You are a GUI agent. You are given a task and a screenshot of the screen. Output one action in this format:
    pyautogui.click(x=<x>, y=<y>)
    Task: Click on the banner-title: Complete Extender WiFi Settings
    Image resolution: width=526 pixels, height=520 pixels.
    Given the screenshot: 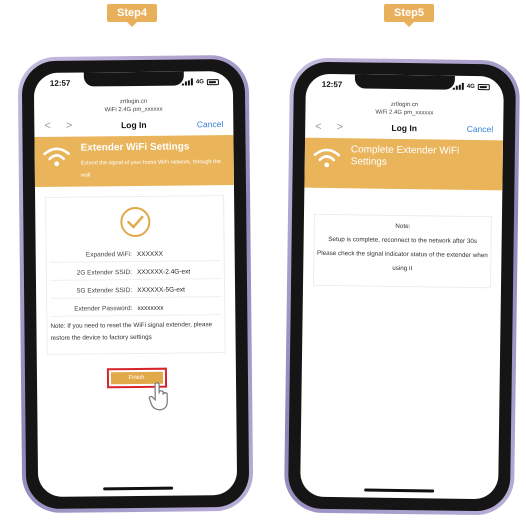 What is the action you would take?
    pyautogui.click(x=405, y=156)
    